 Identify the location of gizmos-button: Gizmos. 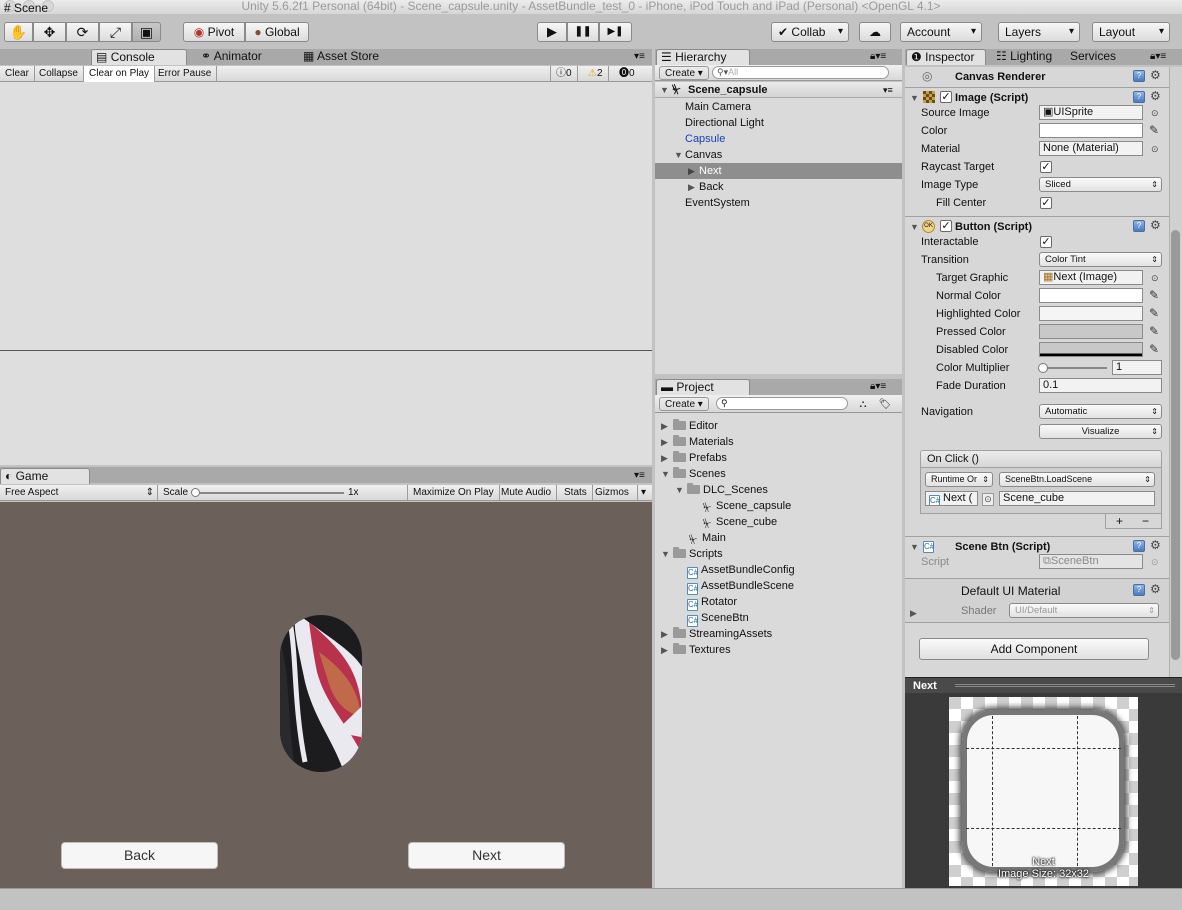
(614, 493).